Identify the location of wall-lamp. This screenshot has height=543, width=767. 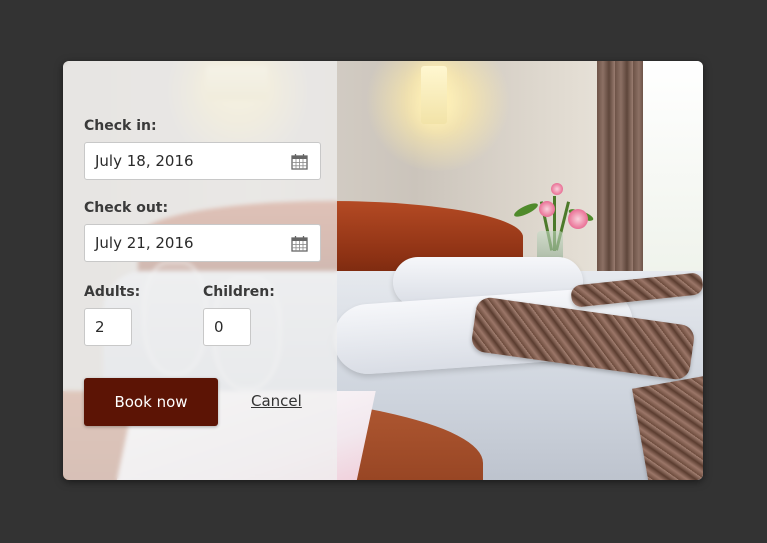
(434, 95).